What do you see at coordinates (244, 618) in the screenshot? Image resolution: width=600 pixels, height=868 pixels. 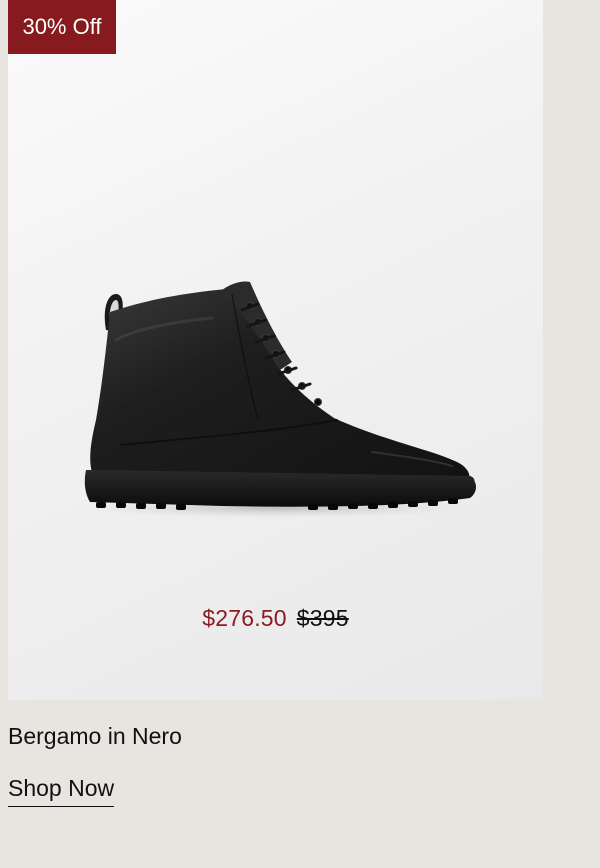 I see `sale-price: $276.50` at bounding box center [244, 618].